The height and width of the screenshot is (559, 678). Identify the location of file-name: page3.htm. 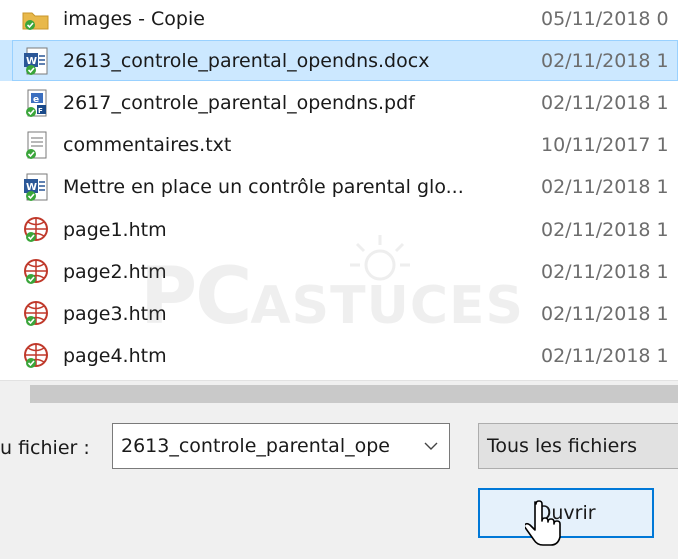
(115, 313).